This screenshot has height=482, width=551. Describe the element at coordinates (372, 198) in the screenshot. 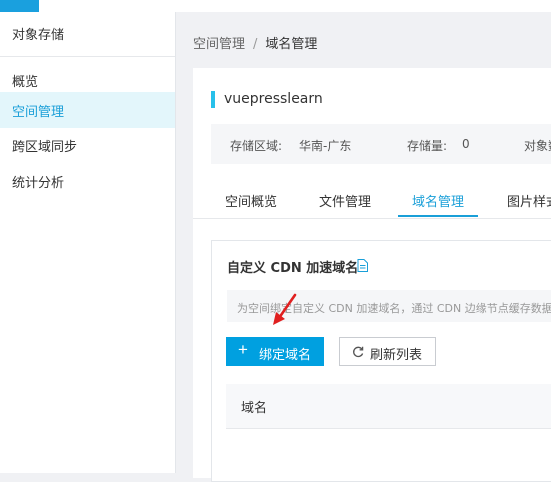

I see `bucket-tabs: 空间概览 文件管理 域名管理 图片样式` at that location.